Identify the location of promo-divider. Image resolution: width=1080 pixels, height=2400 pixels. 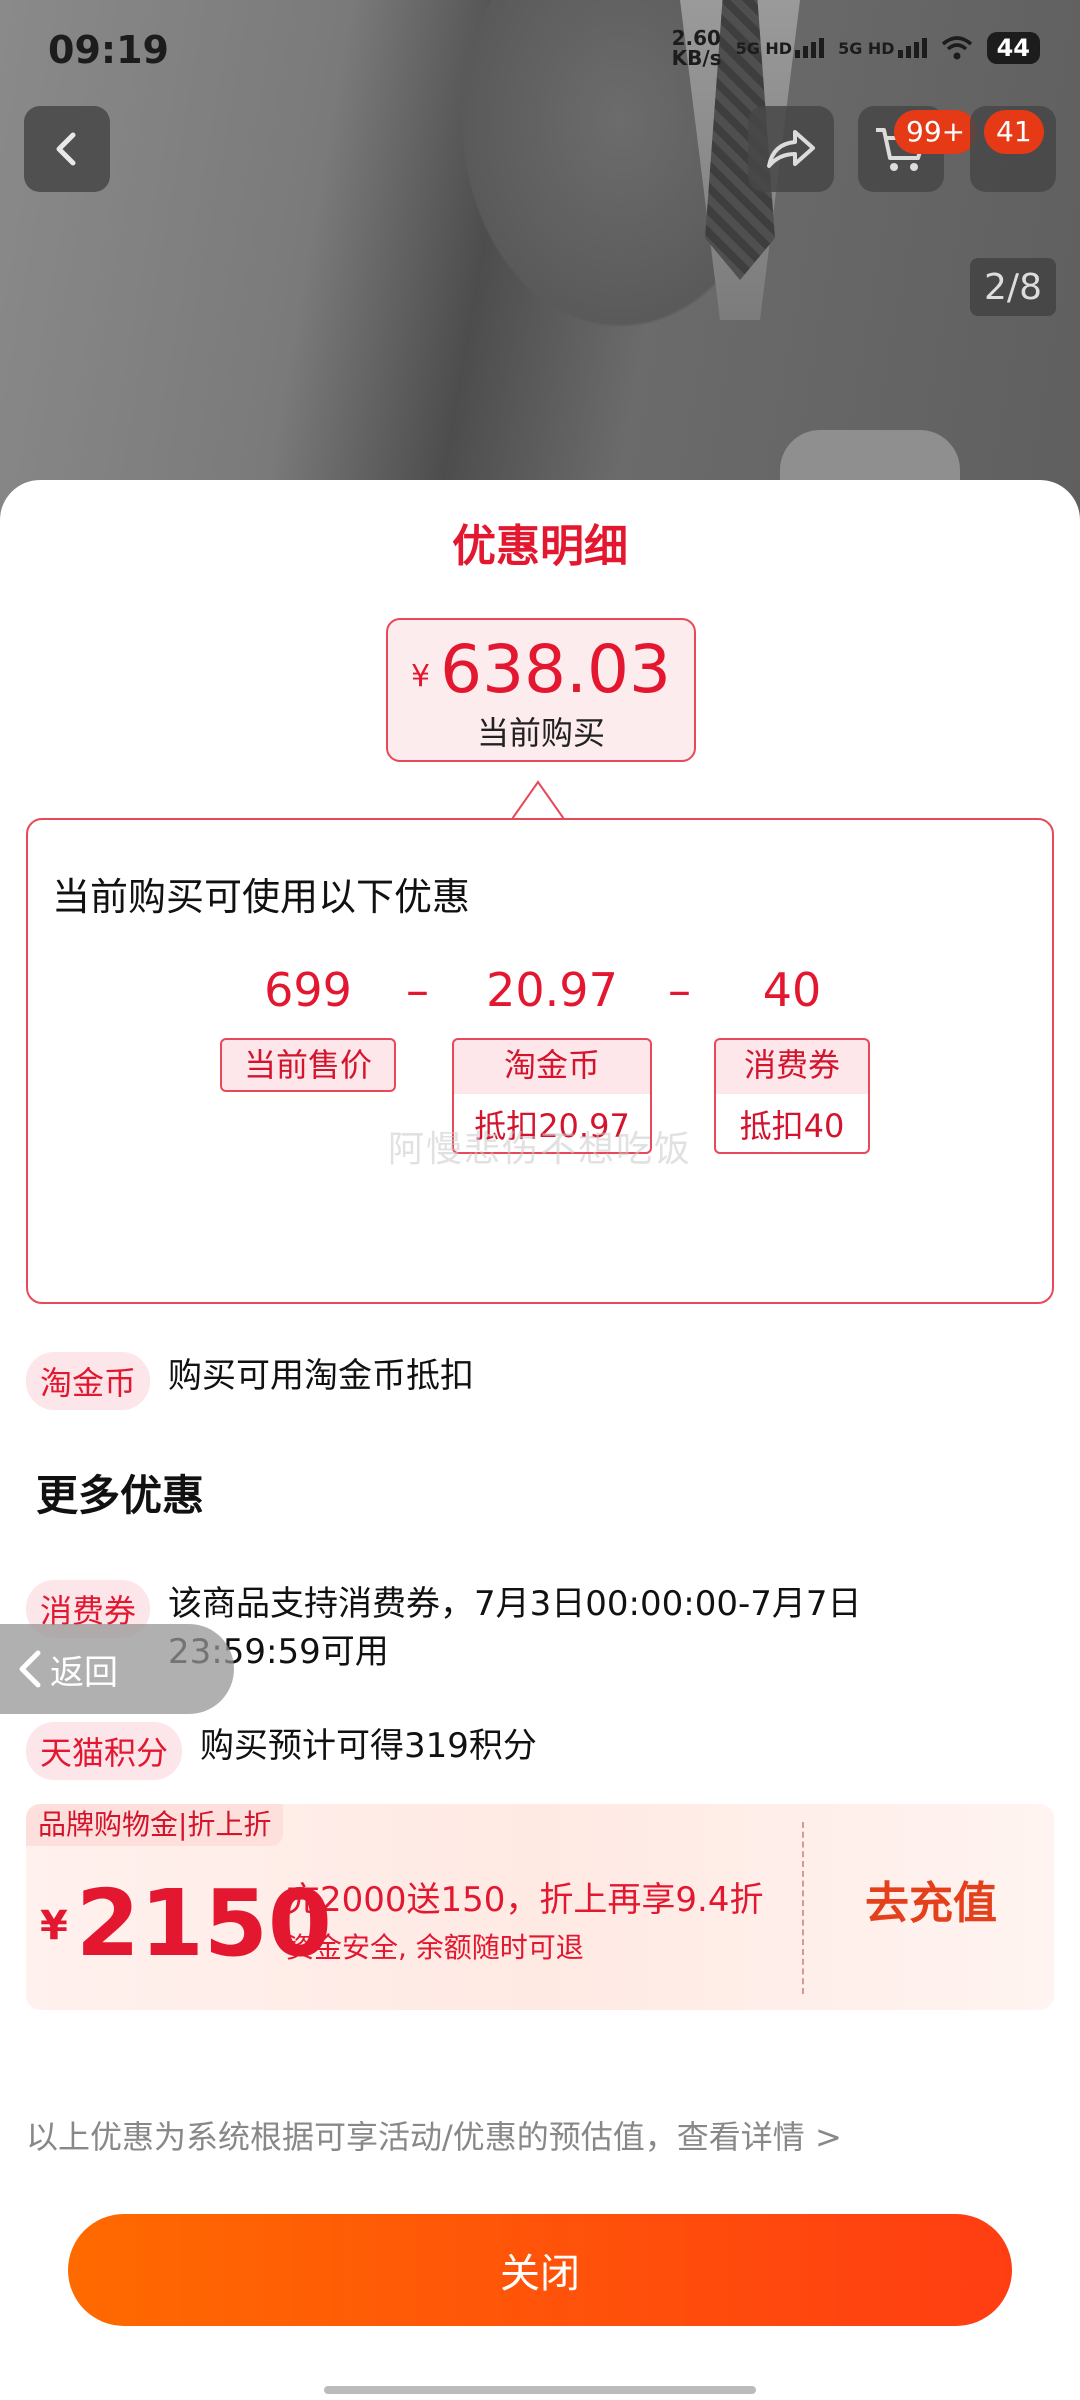
(803, 1908).